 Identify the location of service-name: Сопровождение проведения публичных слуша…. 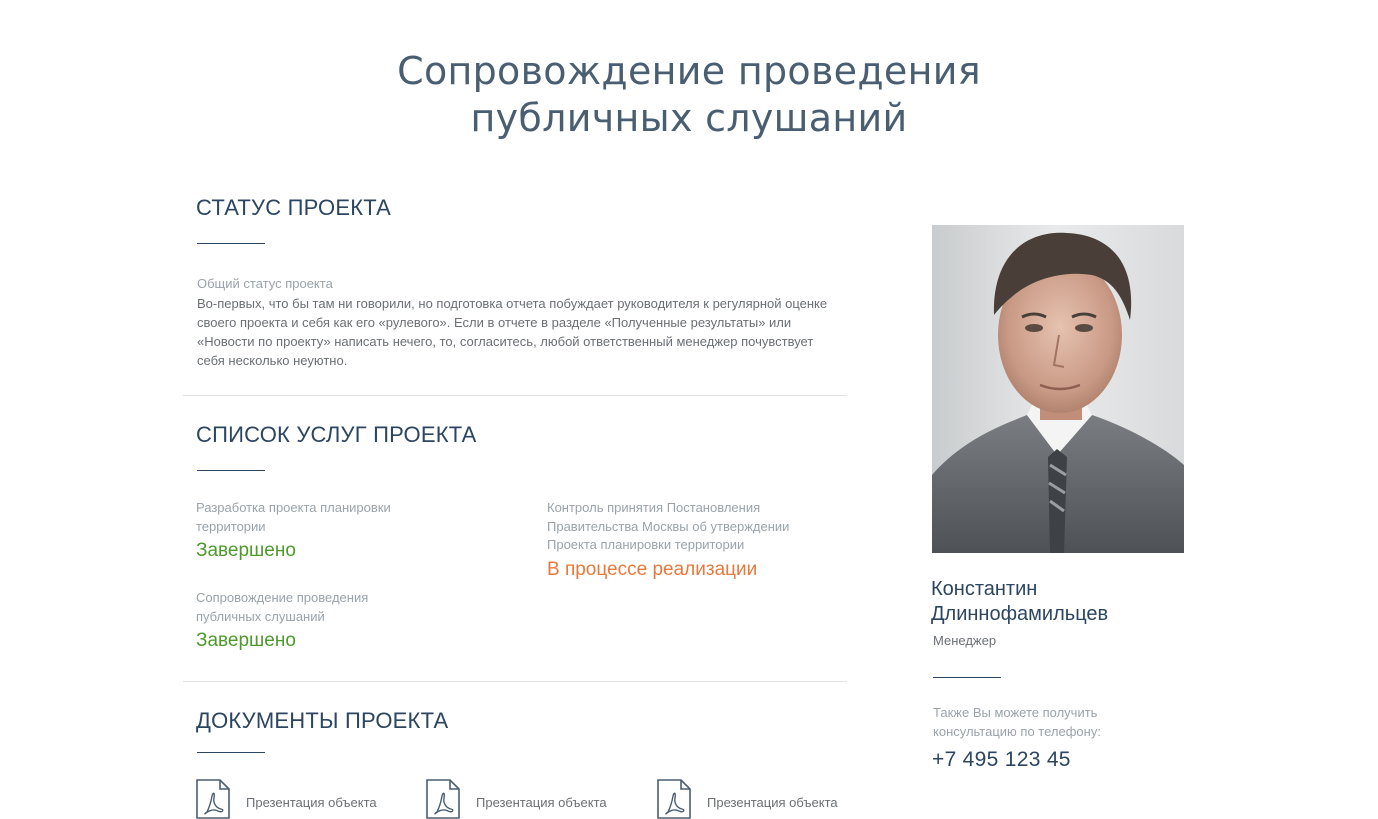
(282, 607).